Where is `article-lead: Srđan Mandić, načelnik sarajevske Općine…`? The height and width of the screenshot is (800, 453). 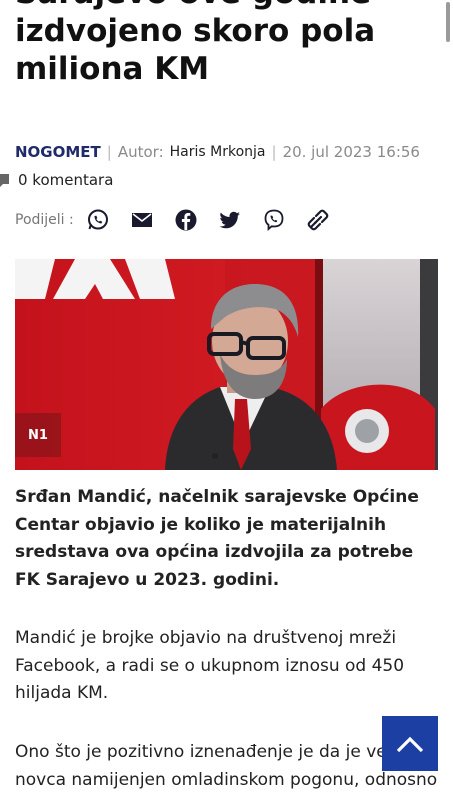
article-lead: Srđan Mandić, načelnik sarajevske Općine… is located at coordinates (217, 538).